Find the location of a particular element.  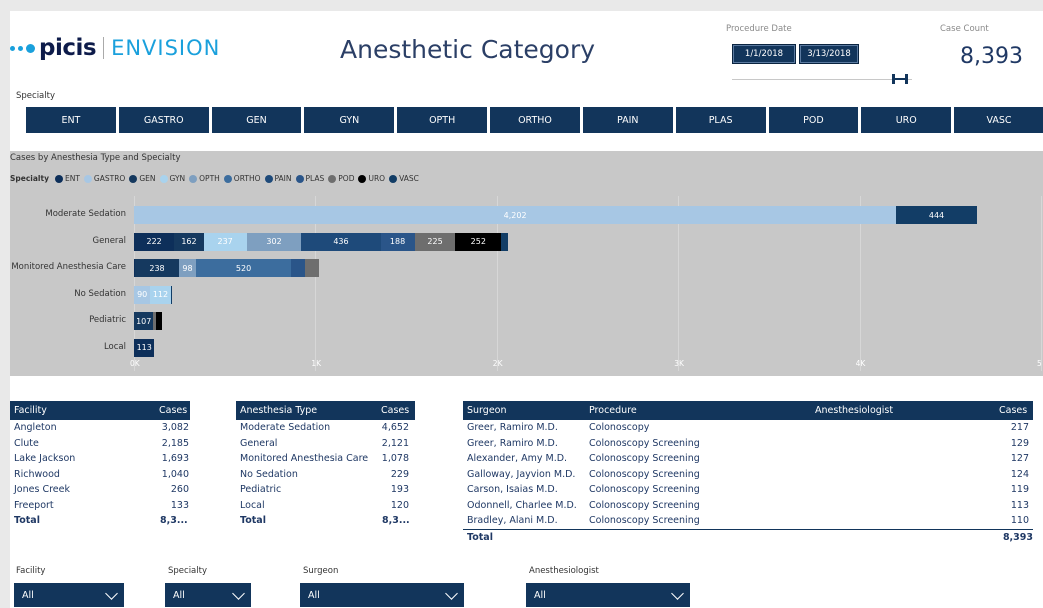

bar-segment-pain: 436 is located at coordinates (341, 241).